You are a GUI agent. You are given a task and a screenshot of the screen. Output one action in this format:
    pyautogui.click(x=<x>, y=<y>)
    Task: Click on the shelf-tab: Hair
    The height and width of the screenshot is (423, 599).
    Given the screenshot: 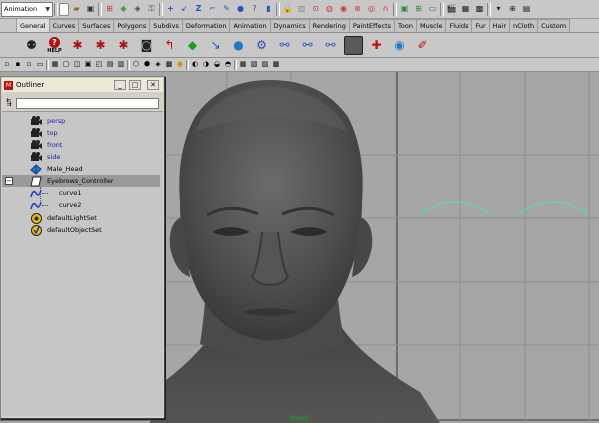 What is the action you would take?
    pyautogui.click(x=499, y=25)
    